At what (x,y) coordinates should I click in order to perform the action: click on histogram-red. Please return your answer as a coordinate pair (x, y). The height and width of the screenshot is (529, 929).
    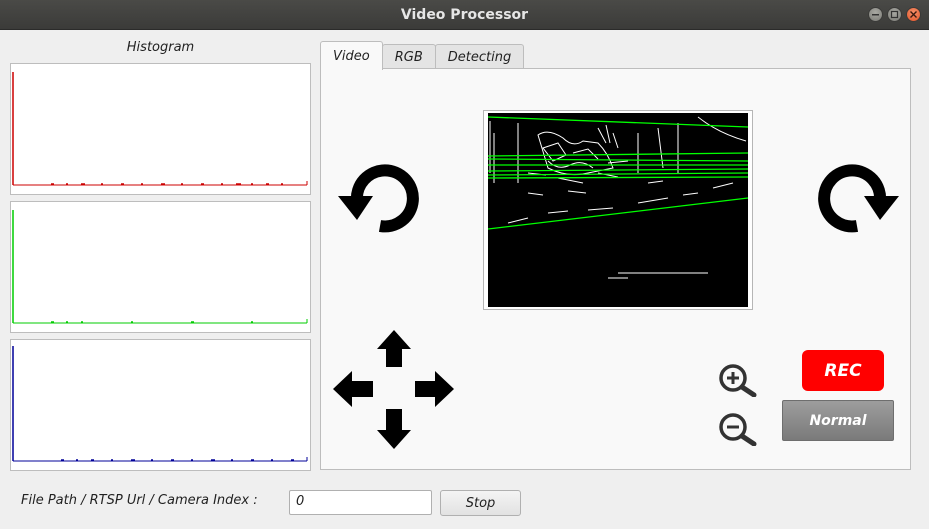
    Looking at the image, I should click on (160, 129).